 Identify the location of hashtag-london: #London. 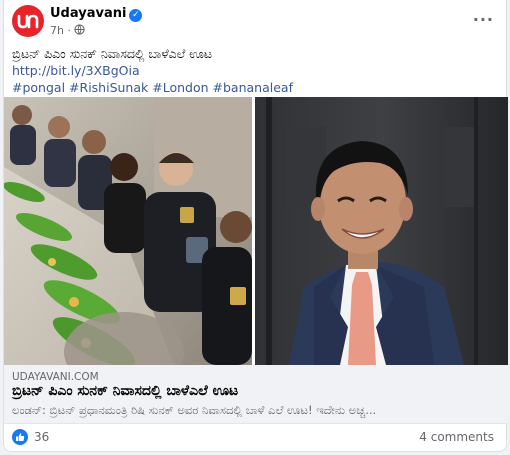
(180, 87).